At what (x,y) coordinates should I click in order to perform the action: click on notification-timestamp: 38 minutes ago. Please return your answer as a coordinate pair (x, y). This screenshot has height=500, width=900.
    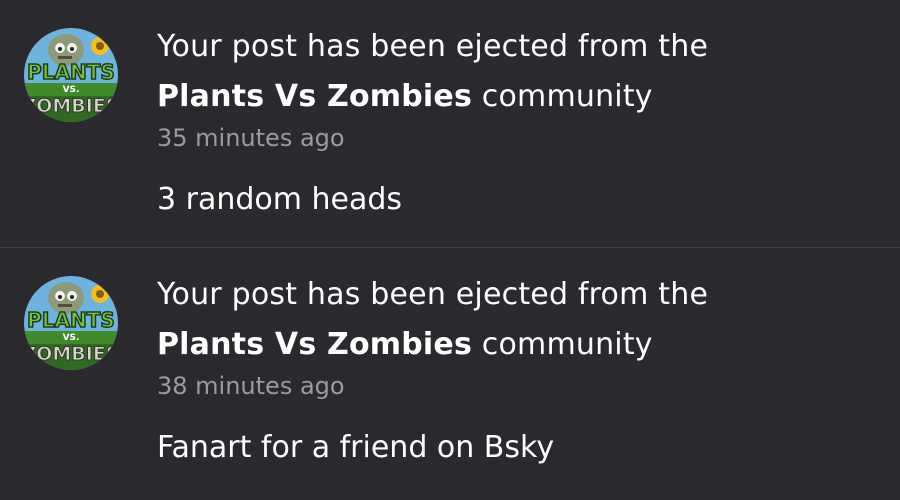
    Looking at the image, I should click on (251, 386).